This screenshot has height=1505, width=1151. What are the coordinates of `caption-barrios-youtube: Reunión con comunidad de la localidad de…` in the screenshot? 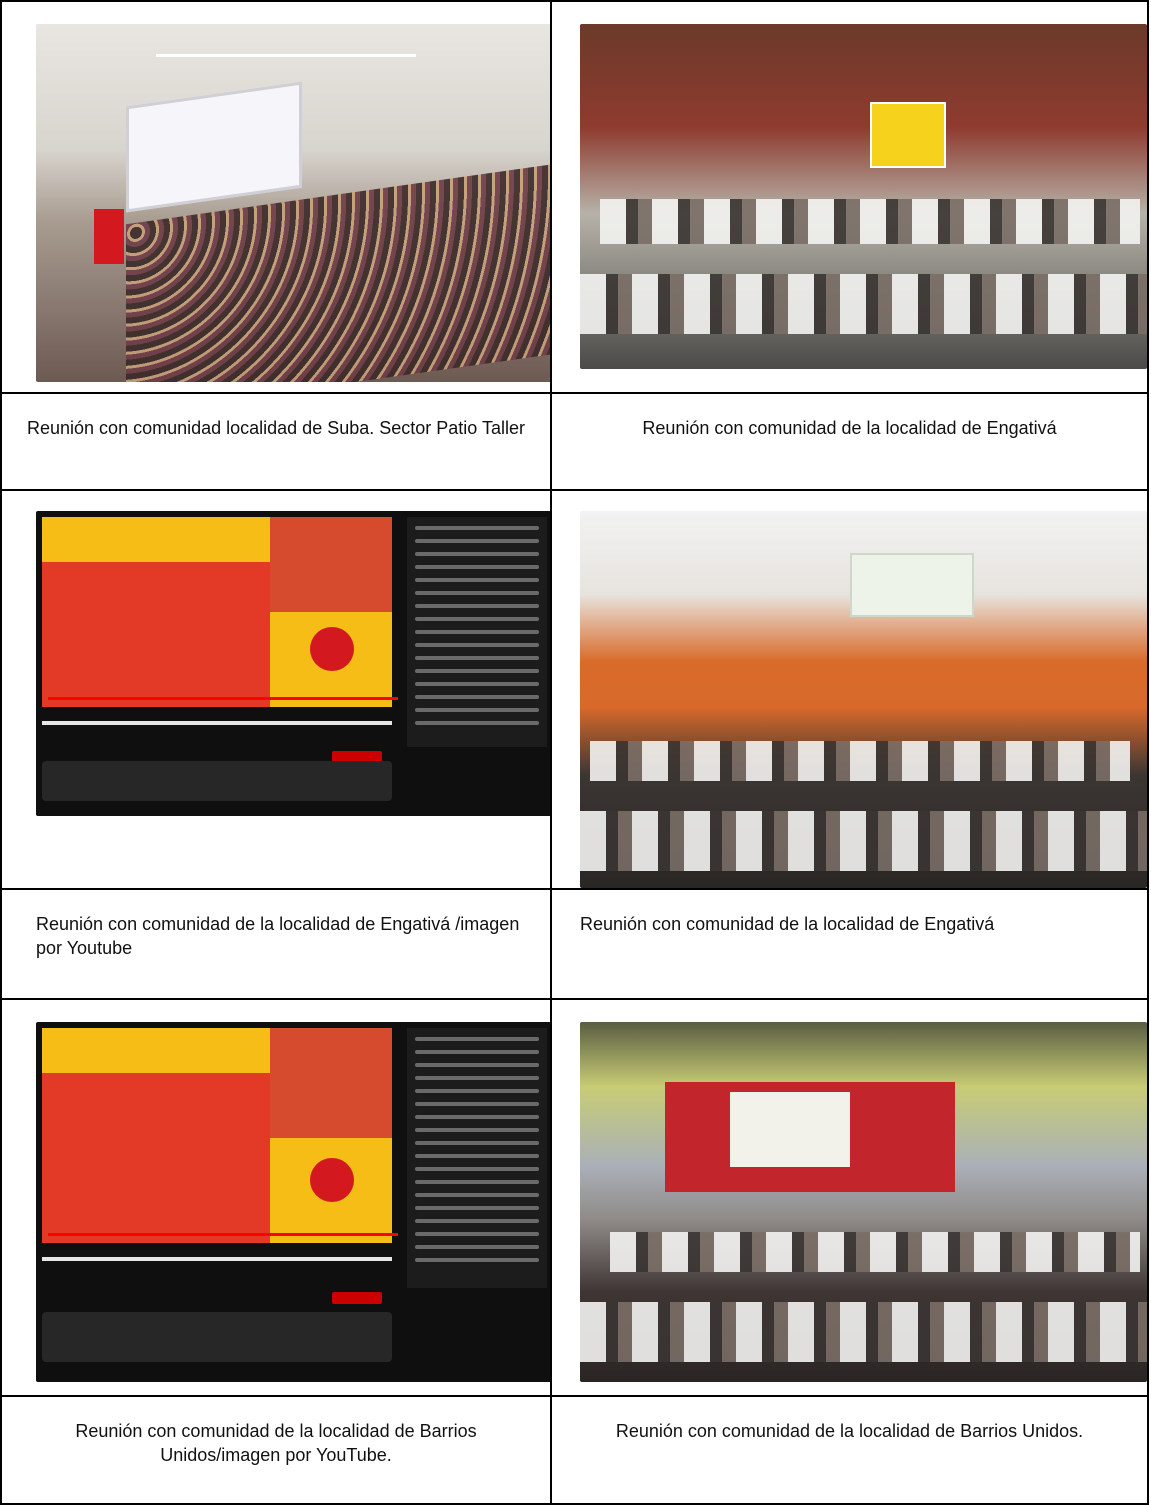 It's located at (276, 1443).